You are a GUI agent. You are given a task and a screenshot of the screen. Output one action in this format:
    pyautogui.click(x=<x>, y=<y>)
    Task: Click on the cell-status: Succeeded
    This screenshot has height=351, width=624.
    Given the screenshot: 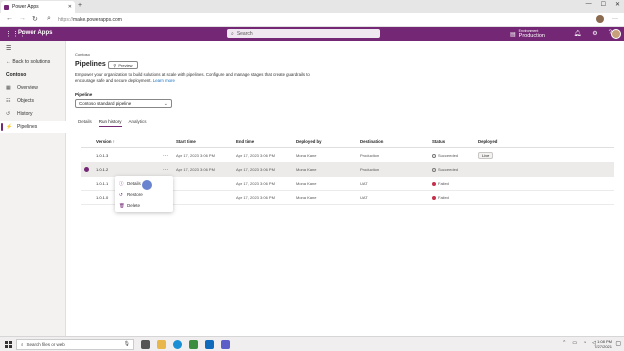 What is the action you would take?
    pyautogui.click(x=445, y=169)
    